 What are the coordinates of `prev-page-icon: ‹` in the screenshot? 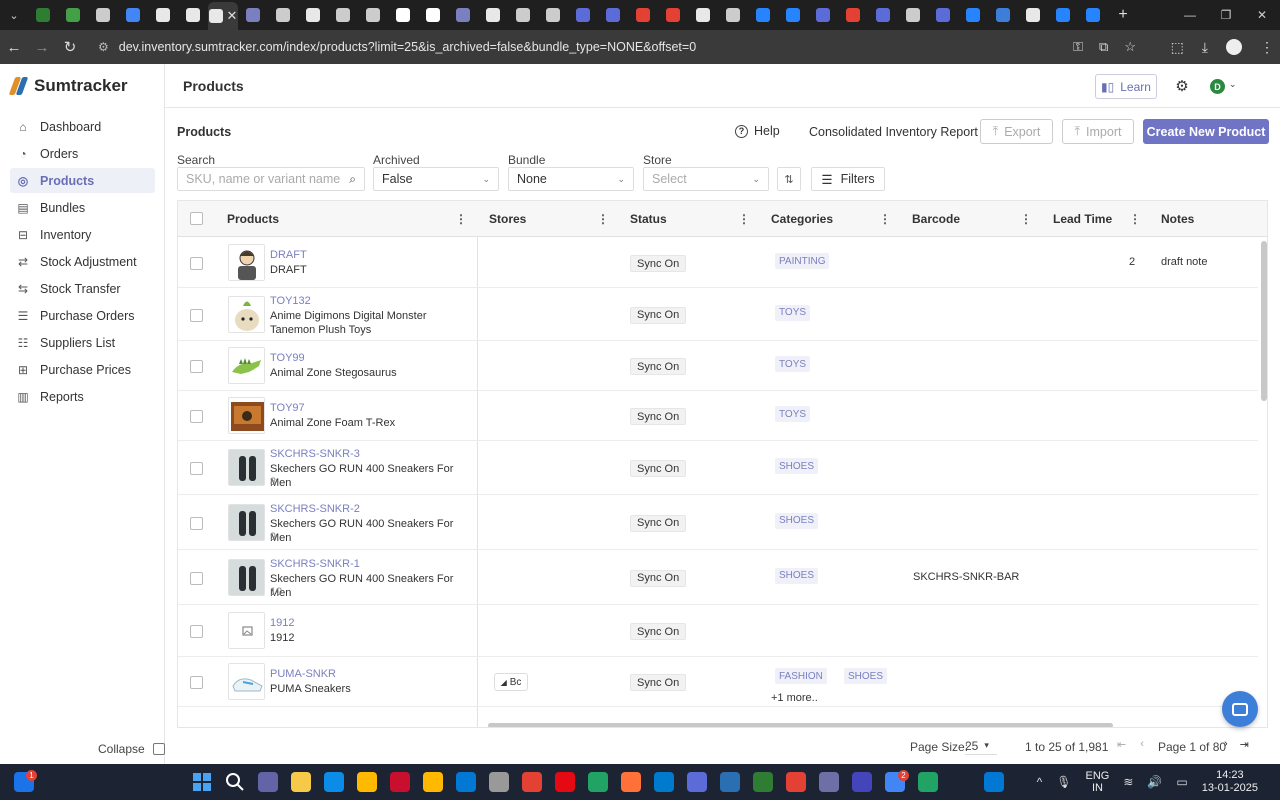 It's located at (1142, 744).